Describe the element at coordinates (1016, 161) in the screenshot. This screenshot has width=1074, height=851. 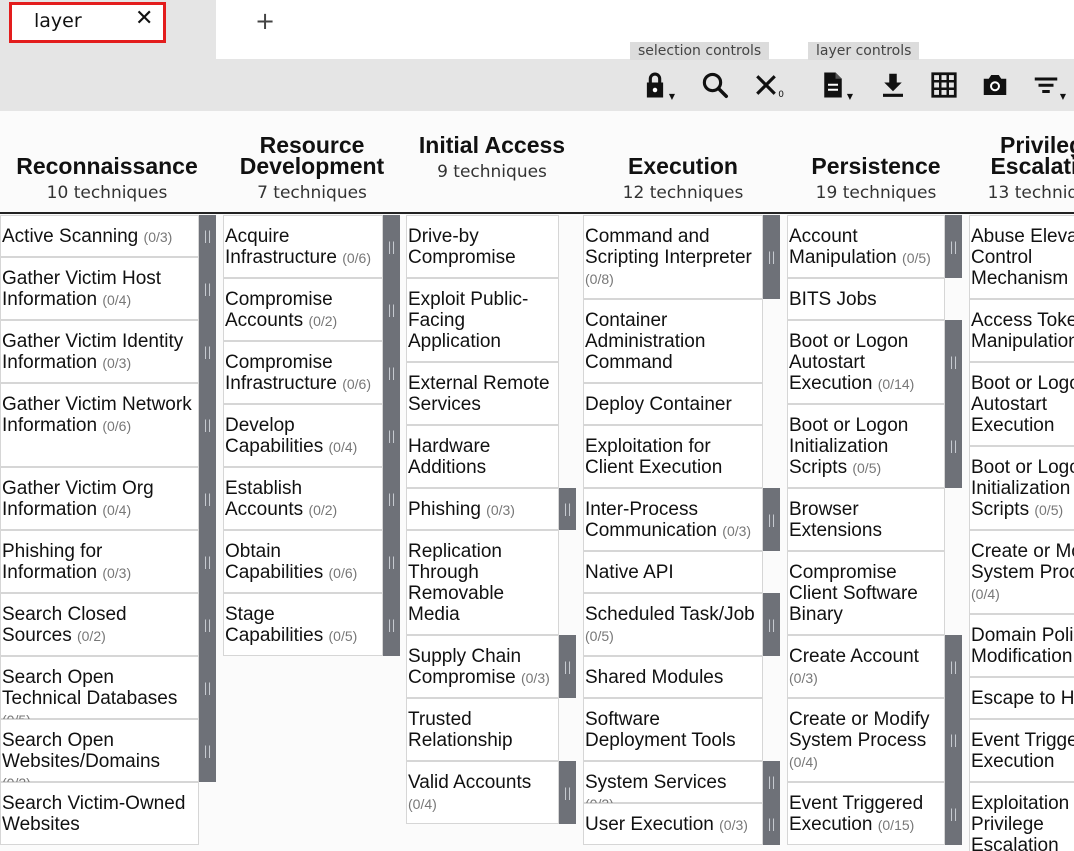
I see `tactic-header: Privilege Escalation 13 techniques` at that location.